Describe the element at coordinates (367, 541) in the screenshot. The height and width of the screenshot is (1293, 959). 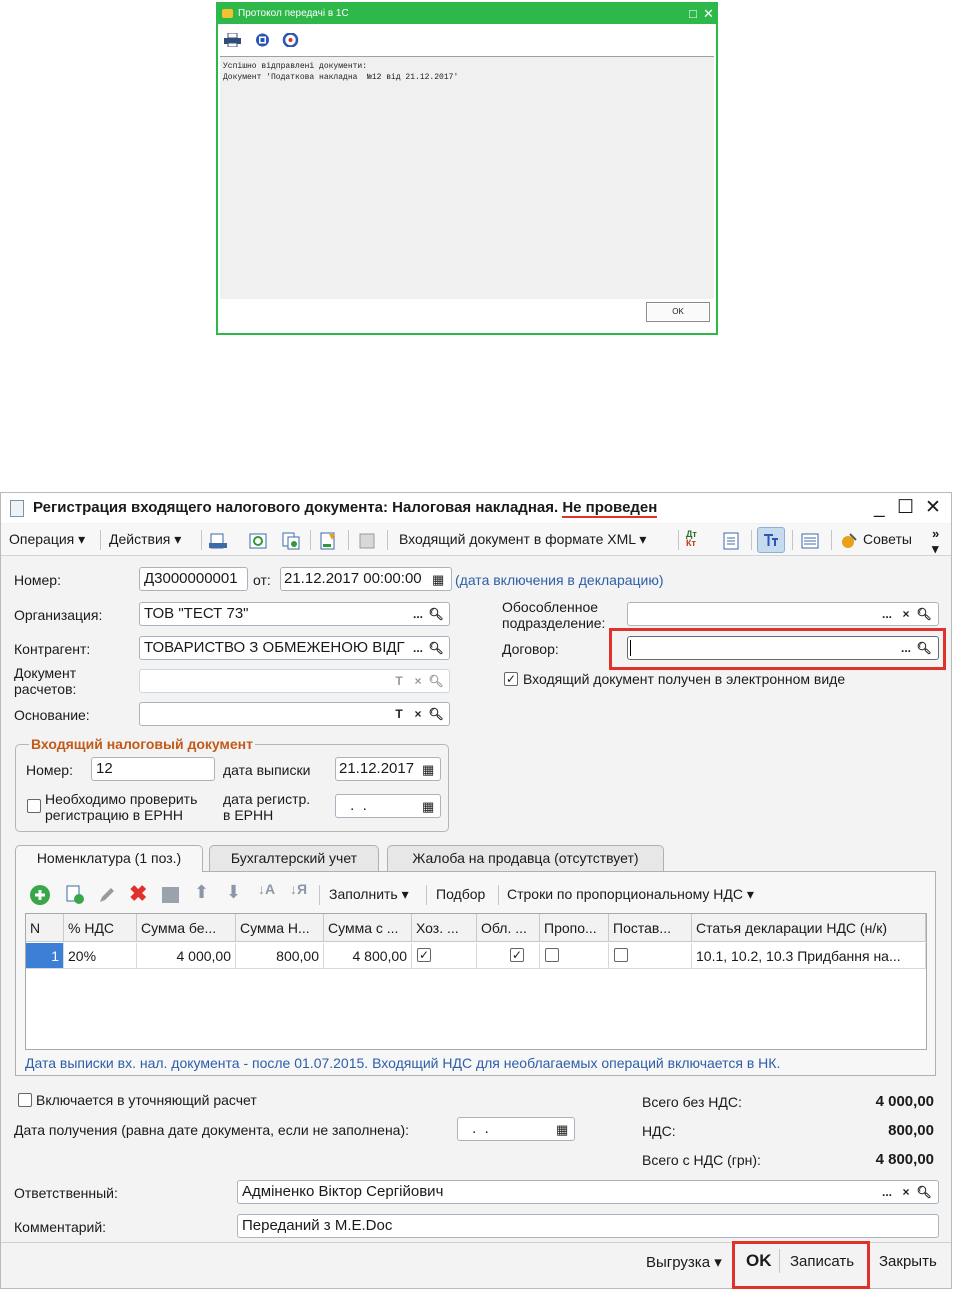
I see `structure-icon` at that location.